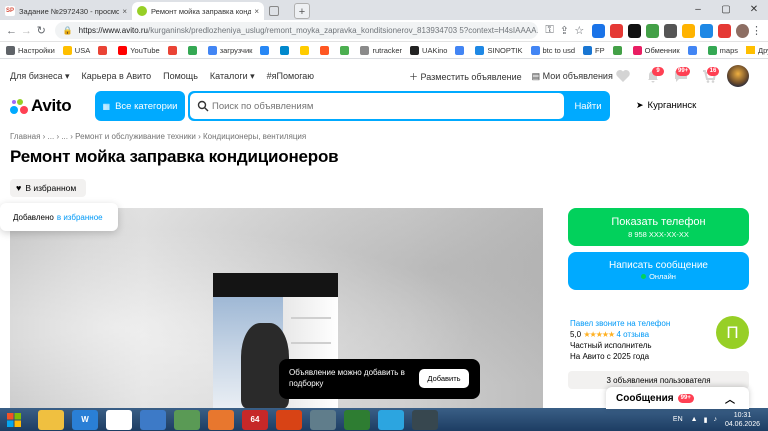 This screenshot has width=768, height=431. Describe the element at coordinates (117, 76) in the screenshot. I see `career-link: Карьера в Авито` at that location.